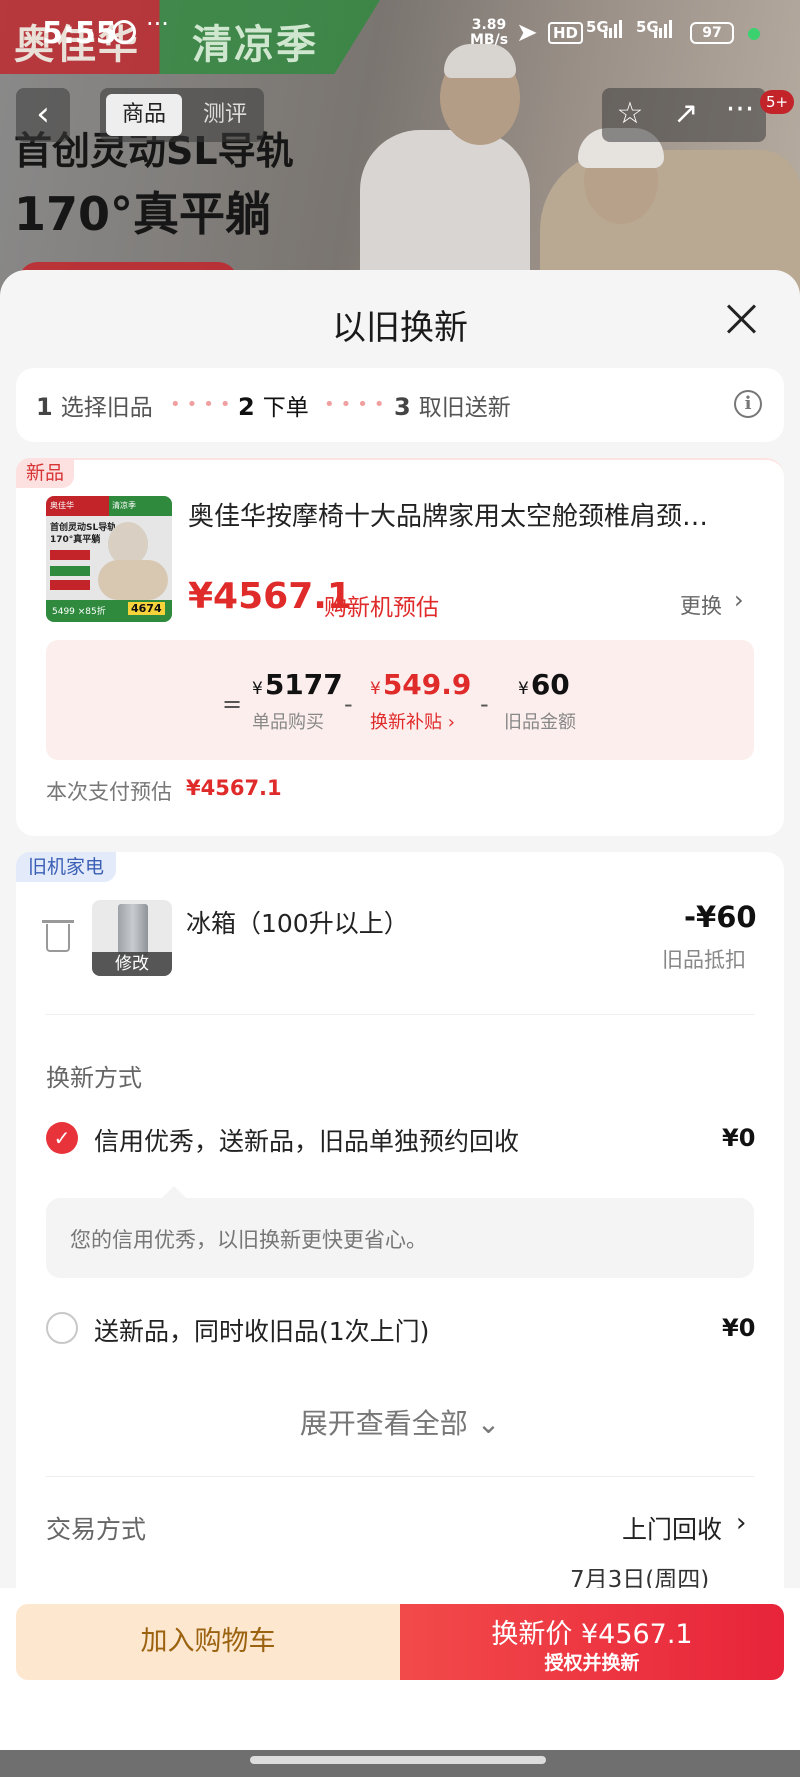  What do you see at coordinates (62, 505) in the screenshot?
I see `thumb-brand-1: 奥佳华` at bounding box center [62, 505].